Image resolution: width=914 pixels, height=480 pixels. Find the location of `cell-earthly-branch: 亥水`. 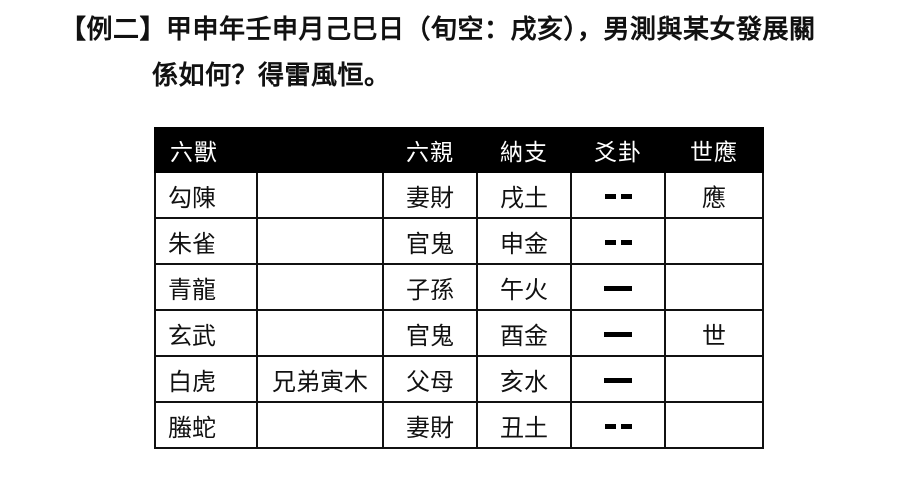

cell-earthly-branch: 亥水 is located at coordinates (524, 379).